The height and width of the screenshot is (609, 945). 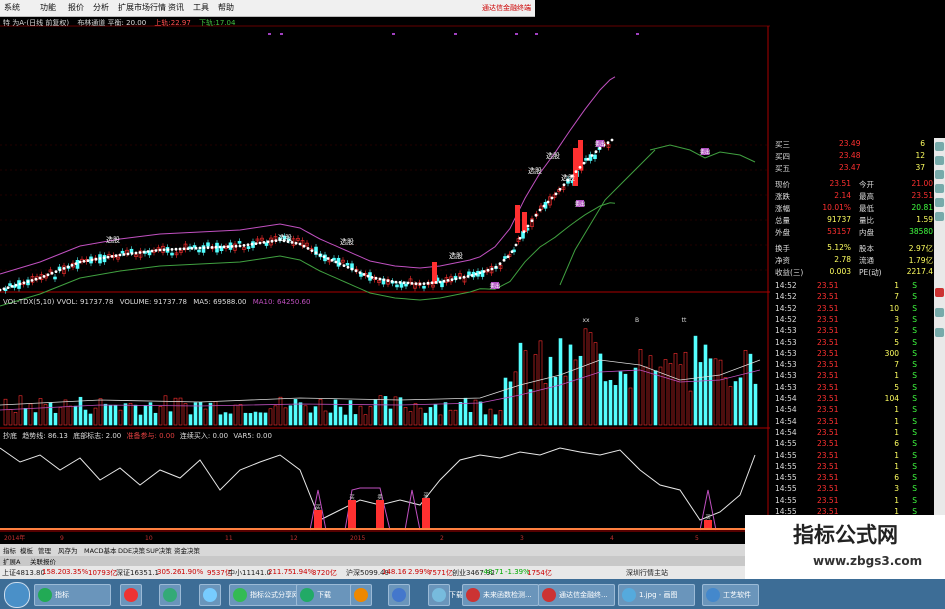 What do you see at coordinates (11, 561) in the screenshot?
I see `tab-extend-a: 扩展A` at bounding box center [11, 561].